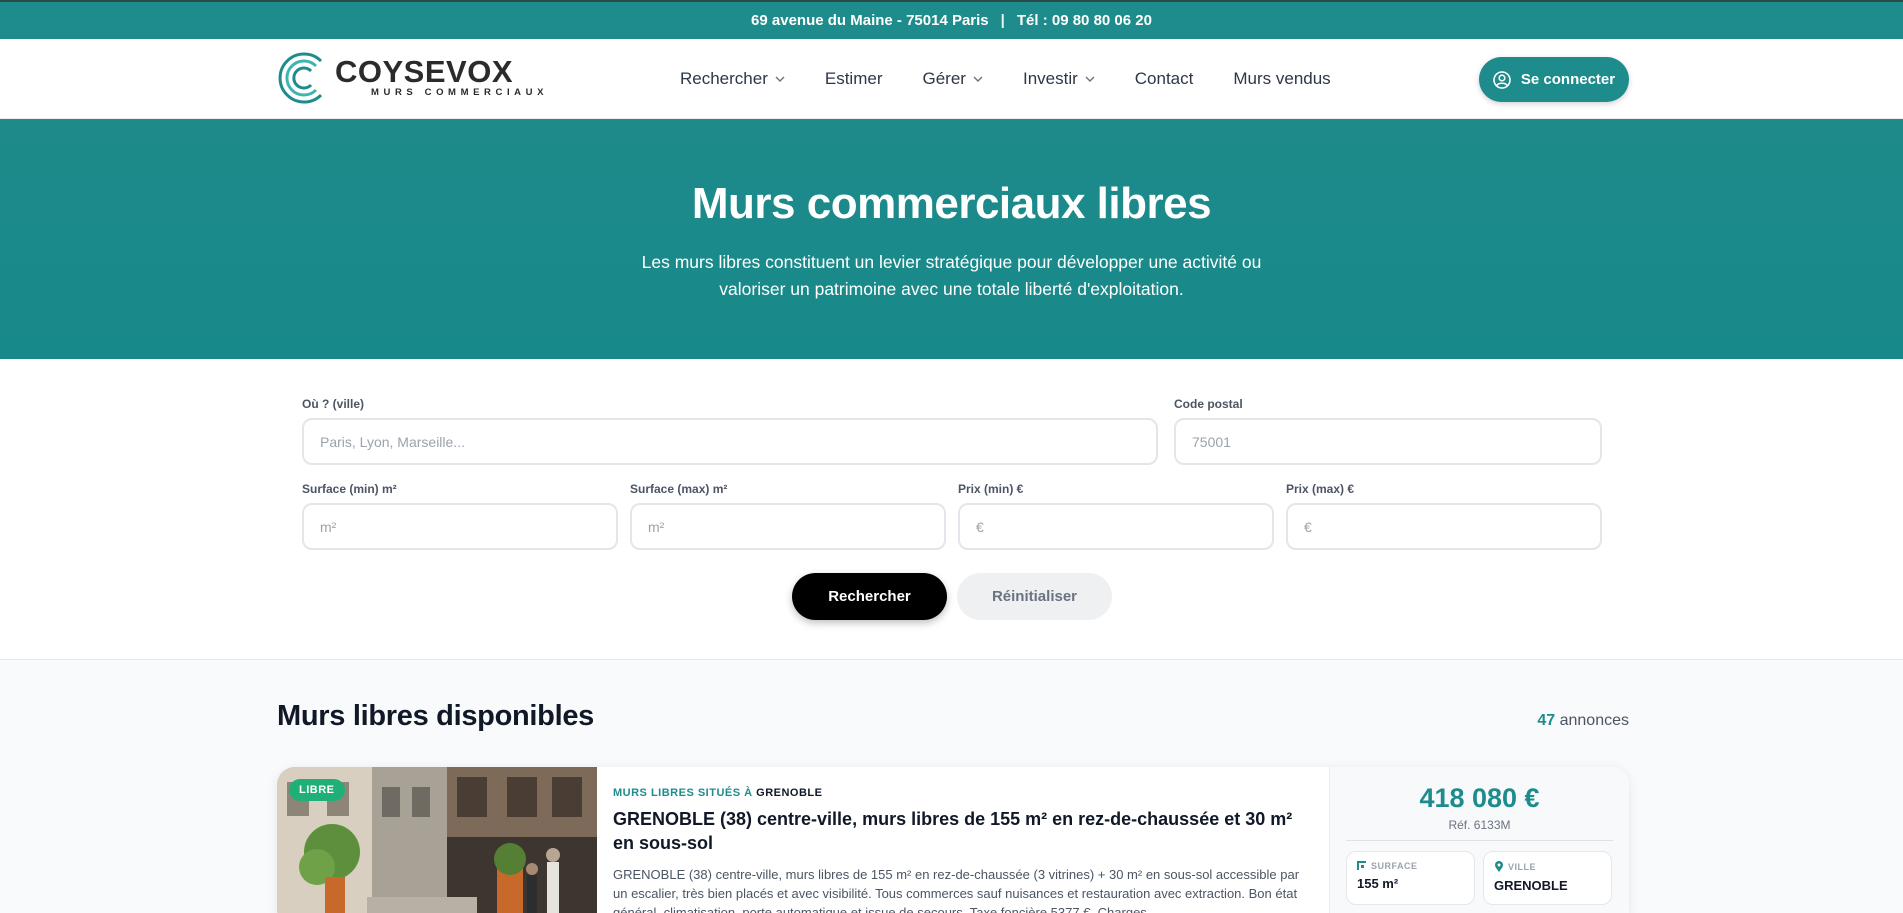 This screenshot has height=913, width=1903. What do you see at coordinates (944, 78) in the screenshot?
I see `nav-label: Gérer` at bounding box center [944, 78].